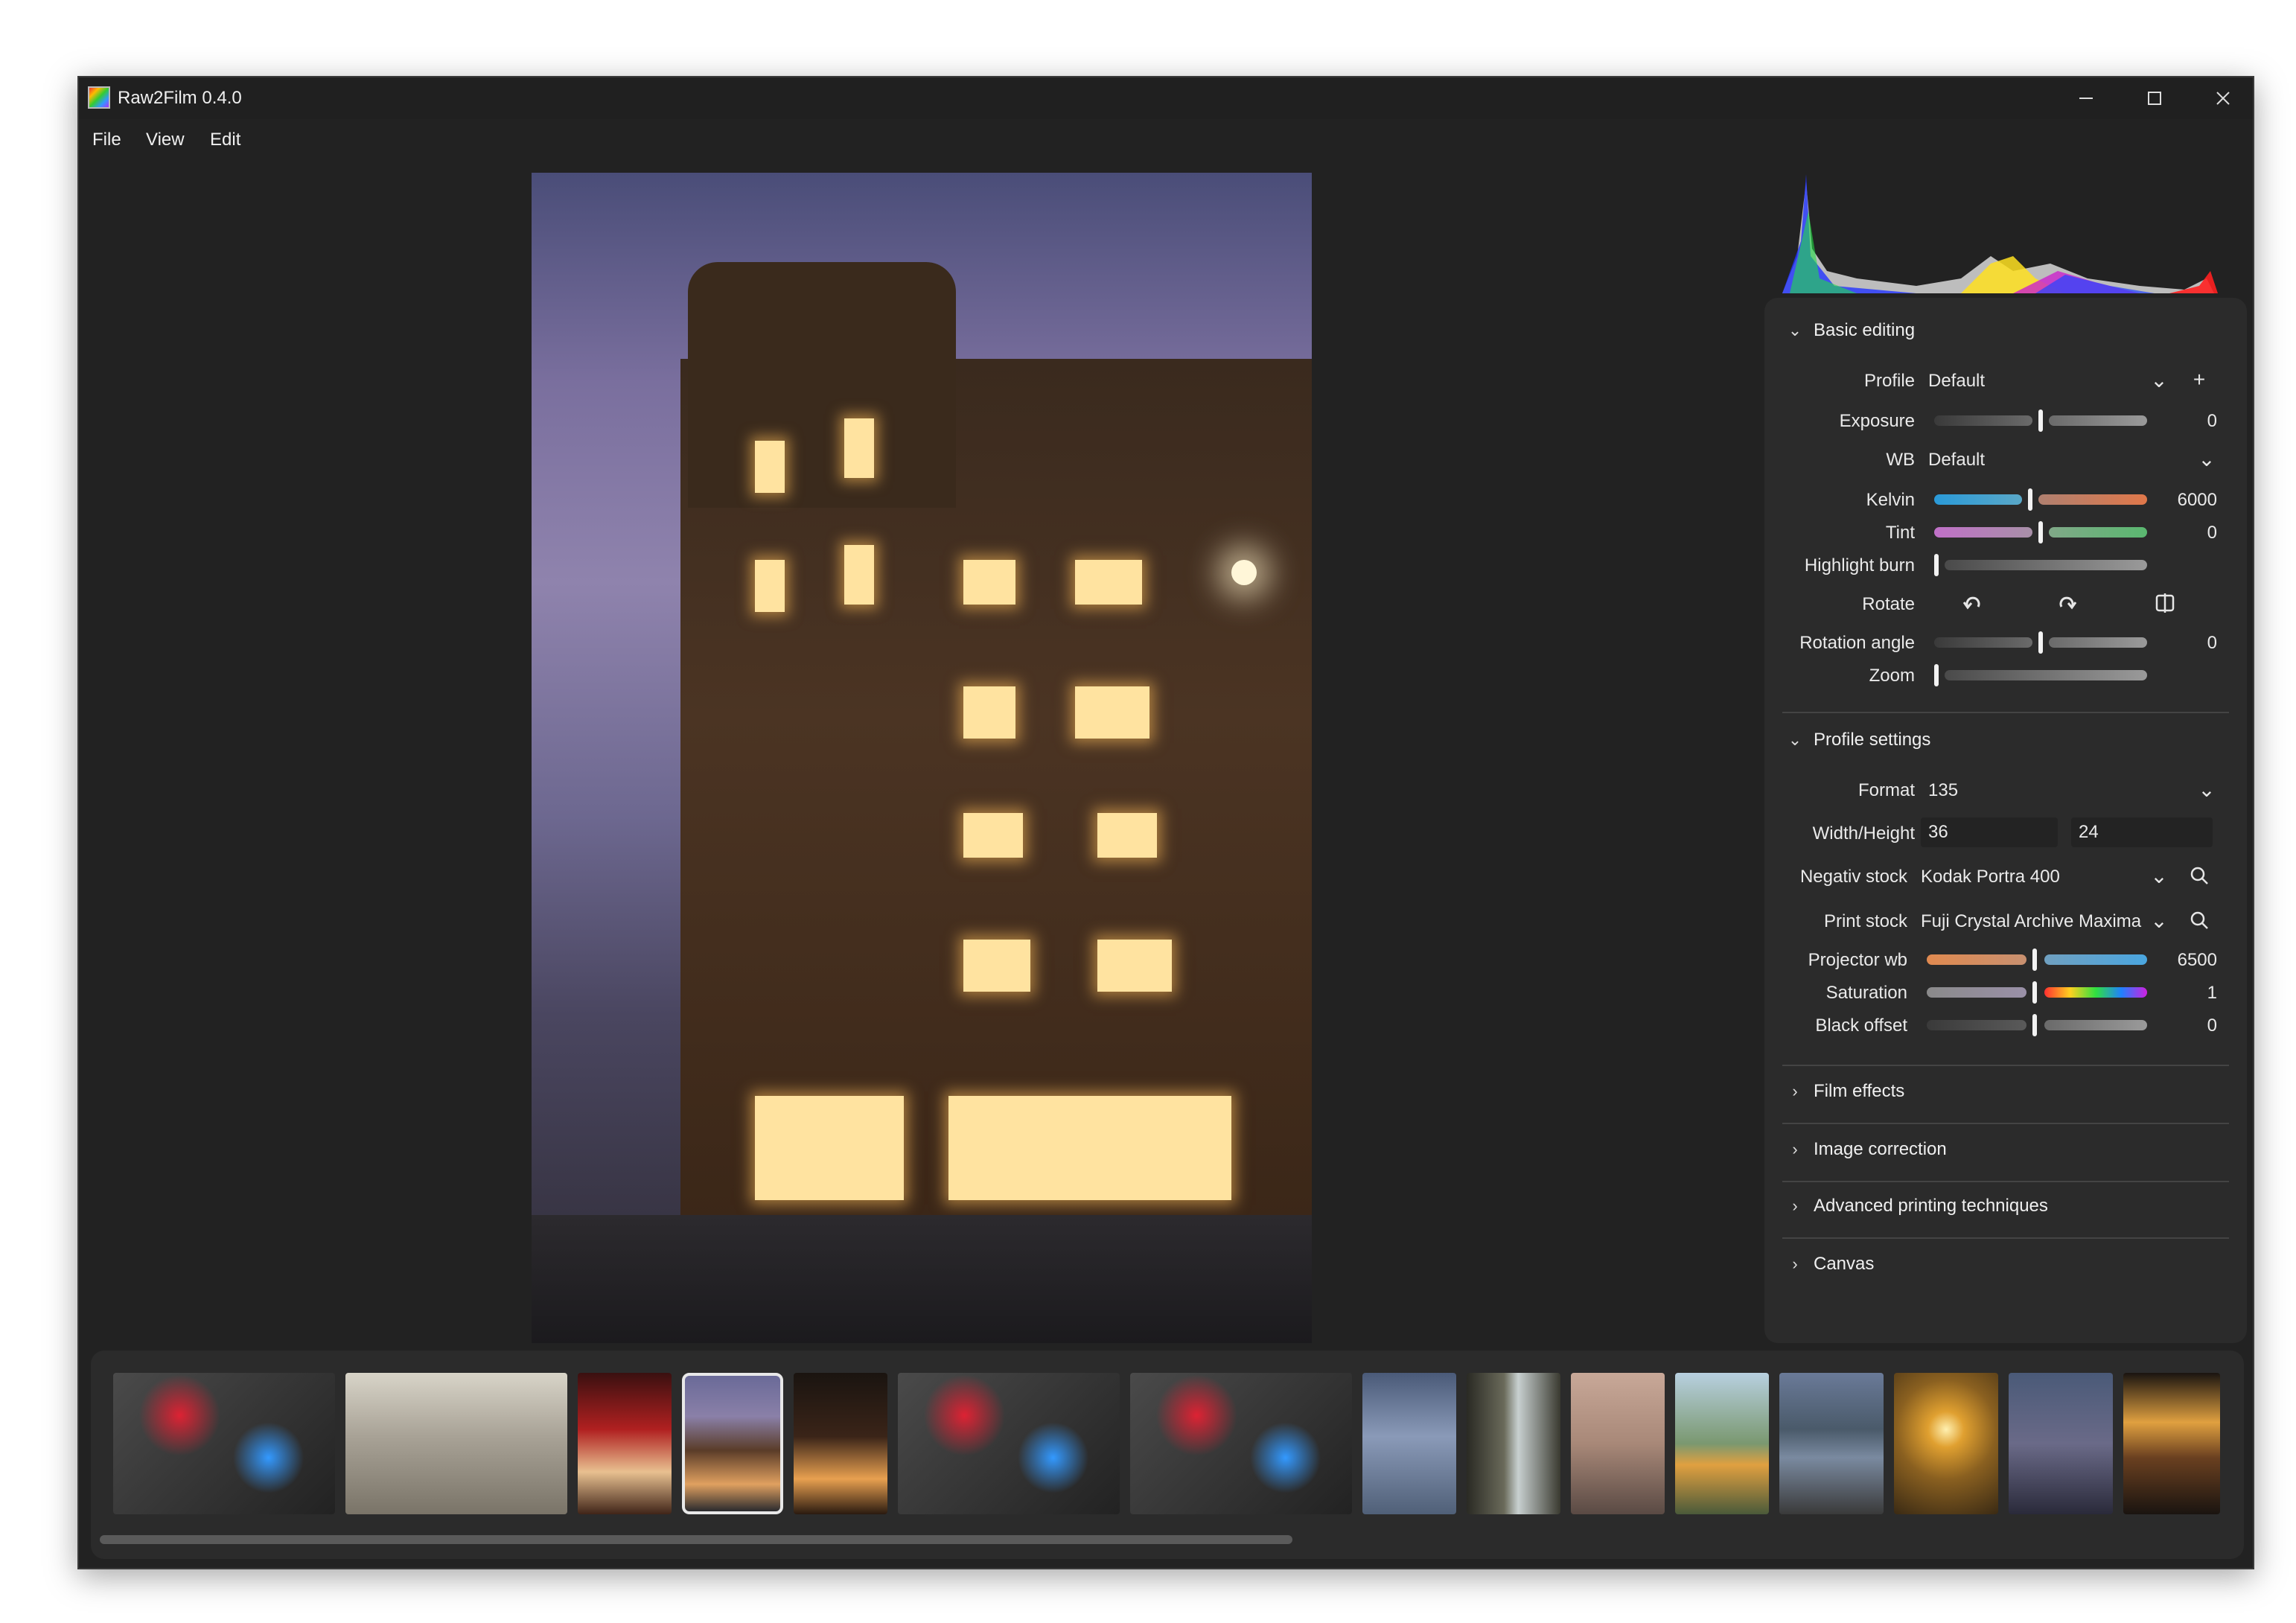 Image resolution: width=2296 pixels, height=1623 pixels. I want to click on kelvin-slider-handle, so click(2030, 500).